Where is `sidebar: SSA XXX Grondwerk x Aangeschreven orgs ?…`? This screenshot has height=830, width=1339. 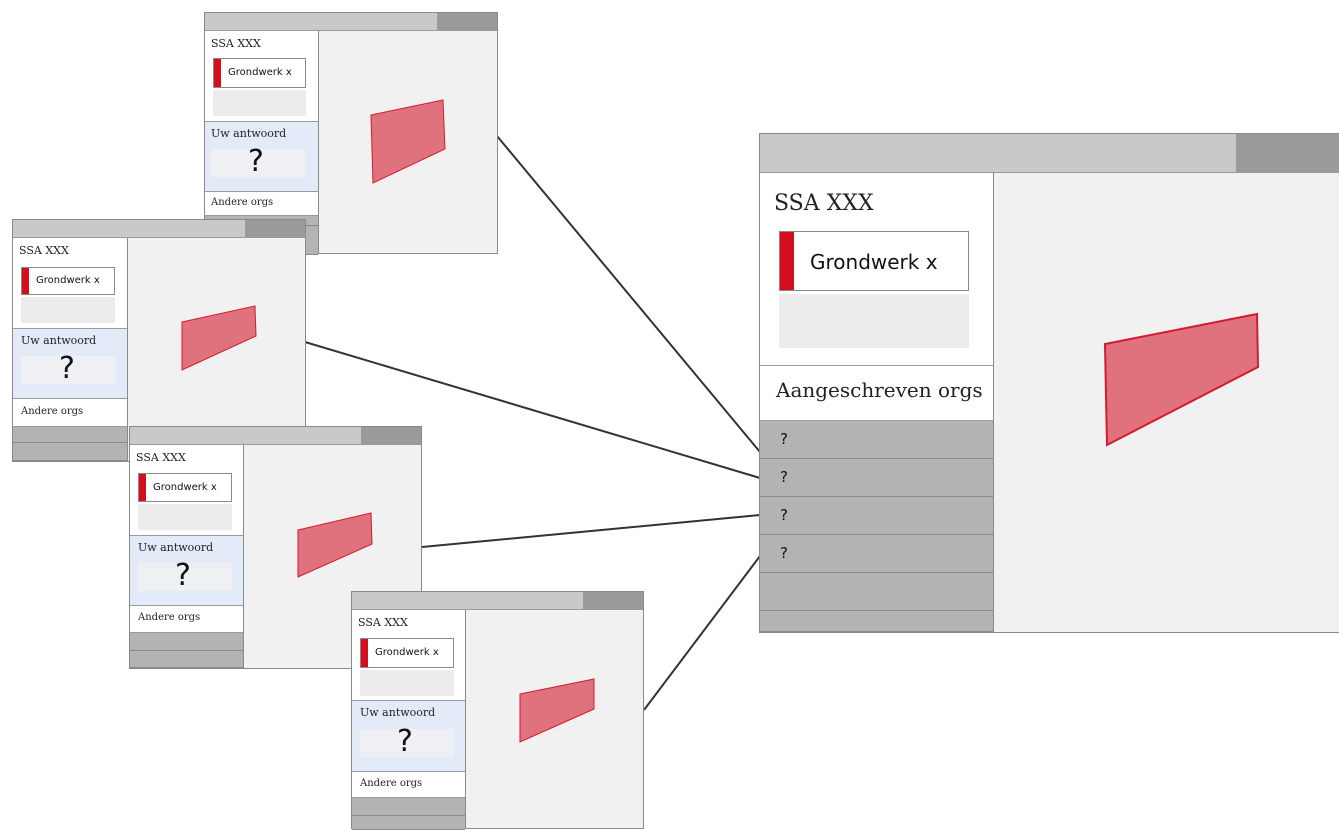 sidebar: SSA XXX Grondwerk x Aangeschreven orgs ?… is located at coordinates (877, 402).